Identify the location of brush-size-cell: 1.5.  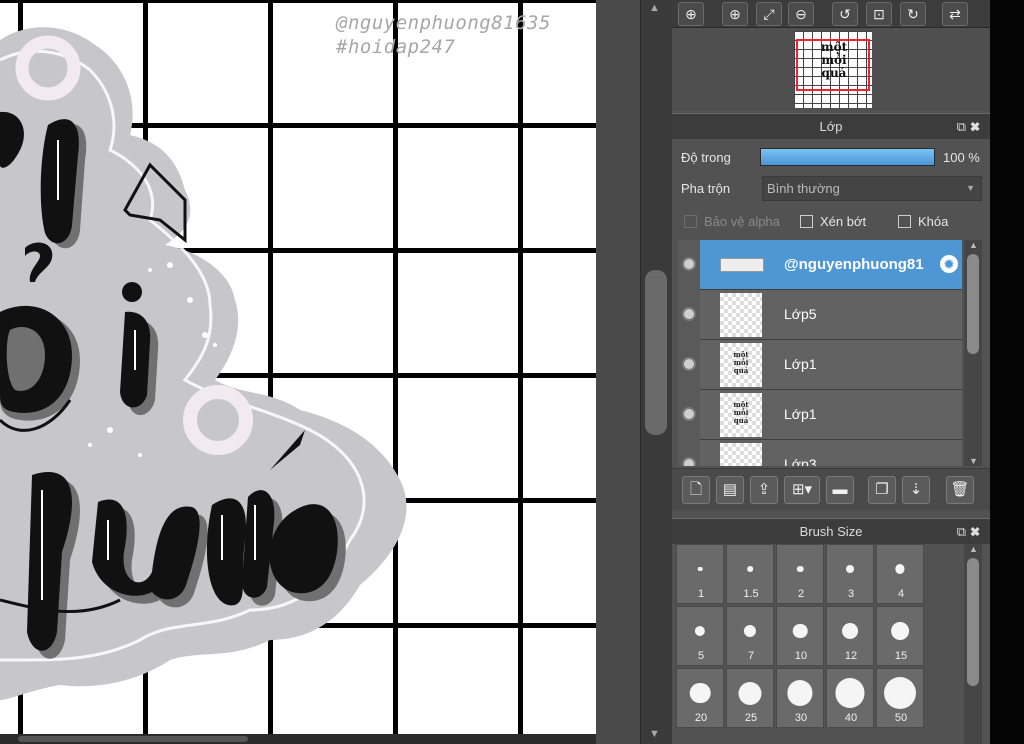
(750, 574).